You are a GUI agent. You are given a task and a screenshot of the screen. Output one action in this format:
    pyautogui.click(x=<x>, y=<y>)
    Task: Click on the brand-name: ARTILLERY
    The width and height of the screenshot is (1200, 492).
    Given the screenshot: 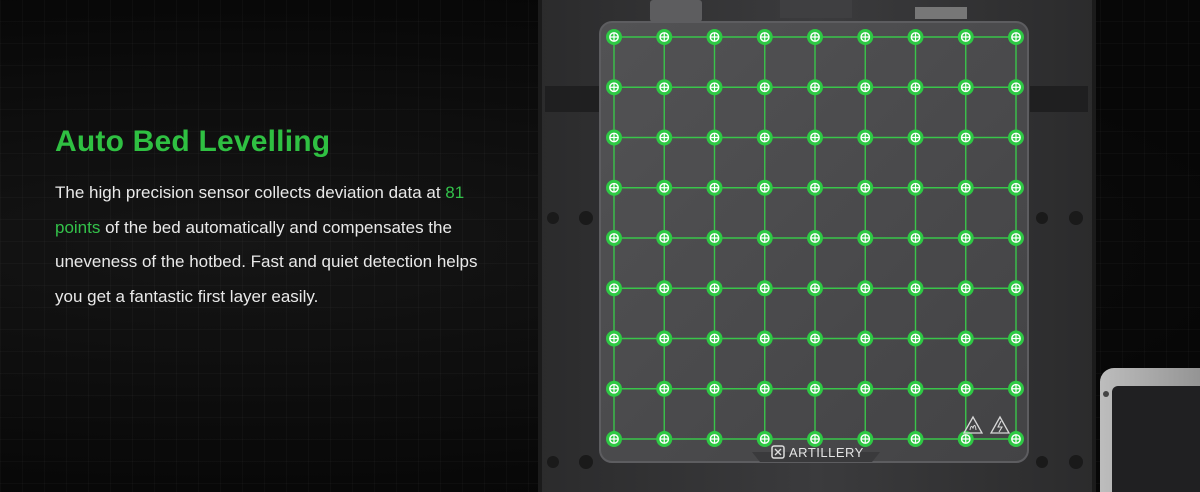 What is the action you would take?
    pyautogui.click(x=826, y=452)
    